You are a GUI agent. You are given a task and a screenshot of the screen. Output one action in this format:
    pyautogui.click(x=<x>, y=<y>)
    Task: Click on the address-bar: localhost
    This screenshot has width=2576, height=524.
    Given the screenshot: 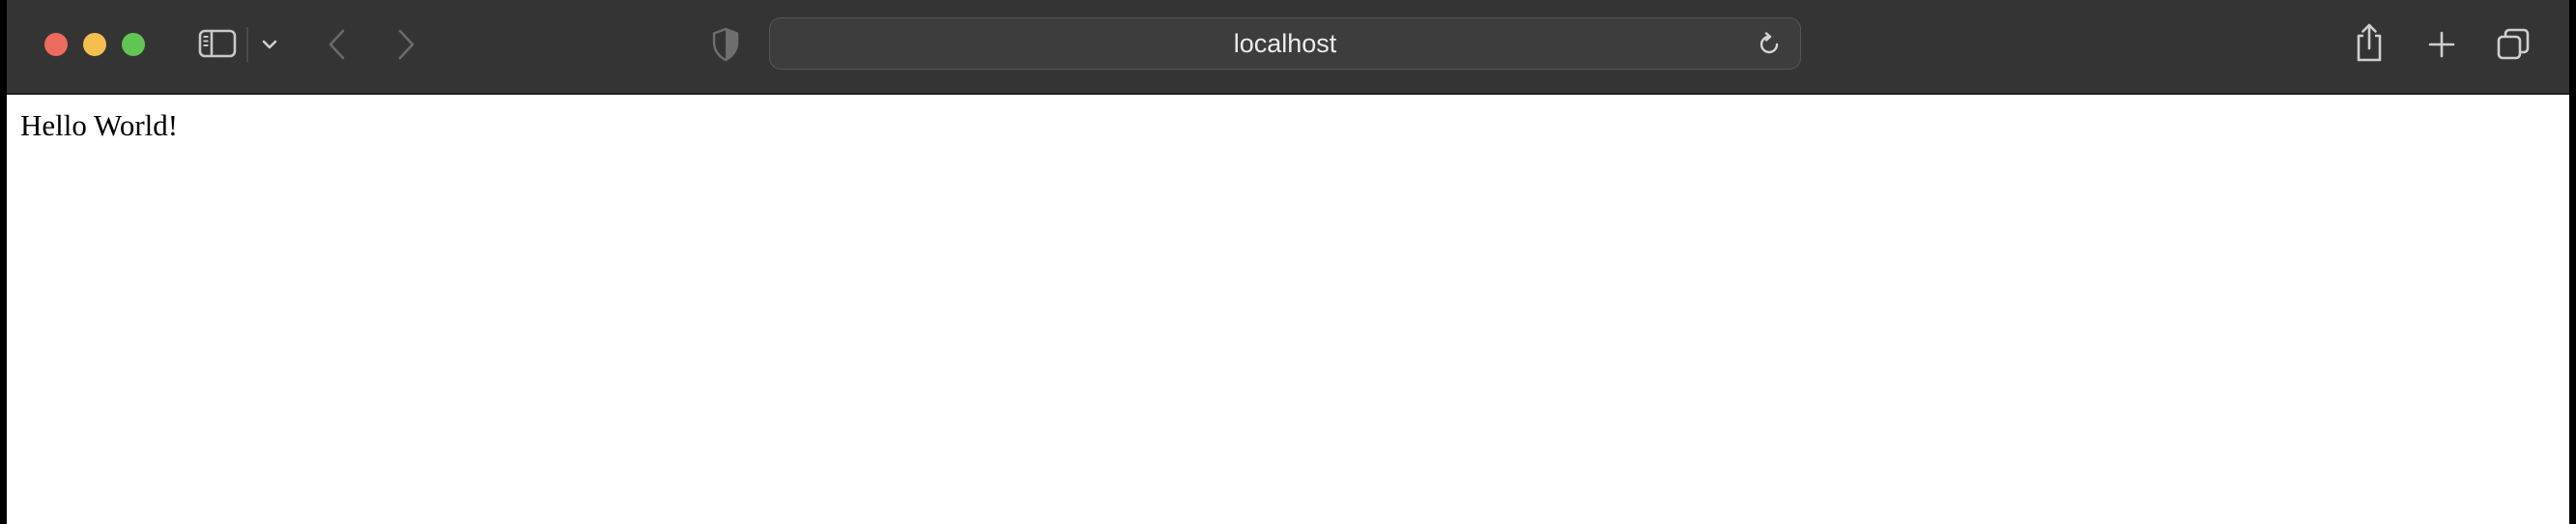 What is the action you would take?
    pyautogui.click(x=1285, y=43)
    